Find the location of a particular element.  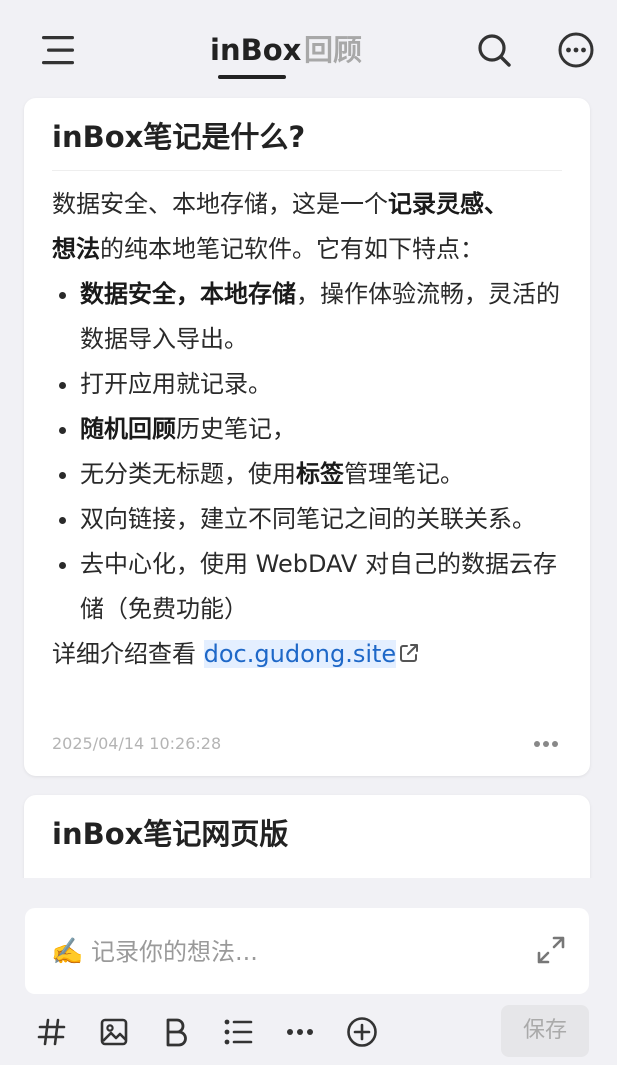

item-text: 历史笔记， is located at coordinates (236, 429).